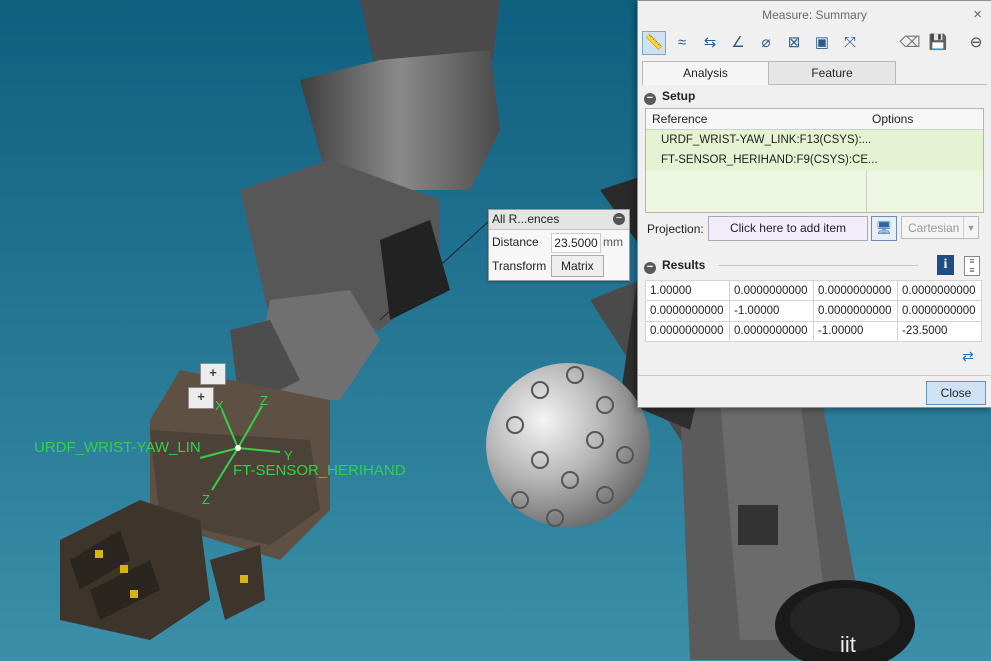 This screenshot has width=991, height=661. Describe the element at coordinates (939, 331) in the screenshot. I see `matrix-cell: -23.5000` at that location.